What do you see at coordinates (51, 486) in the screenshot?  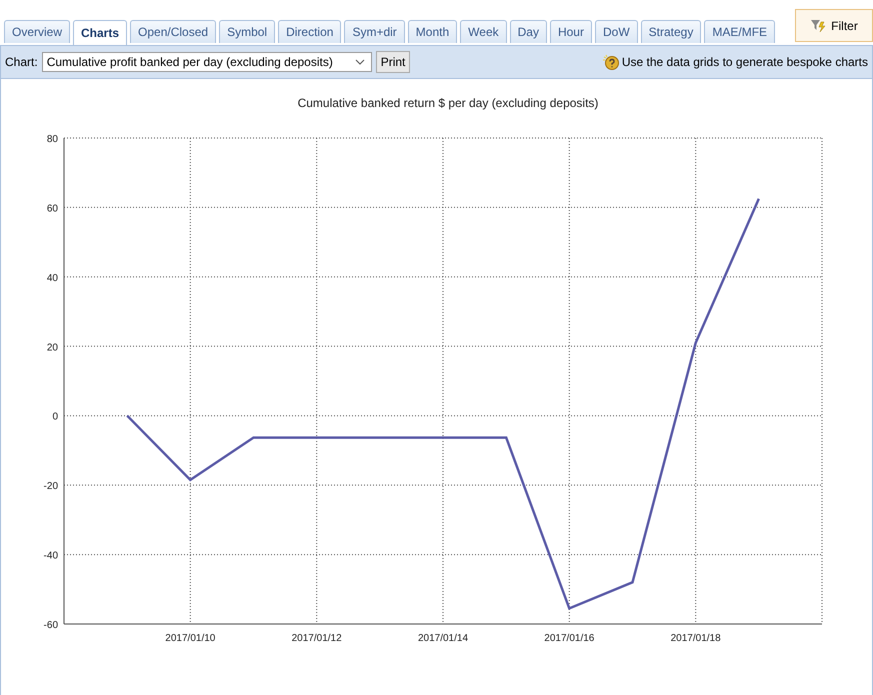 I see `y-tick-label: -20` at bounding box center [51, 486].